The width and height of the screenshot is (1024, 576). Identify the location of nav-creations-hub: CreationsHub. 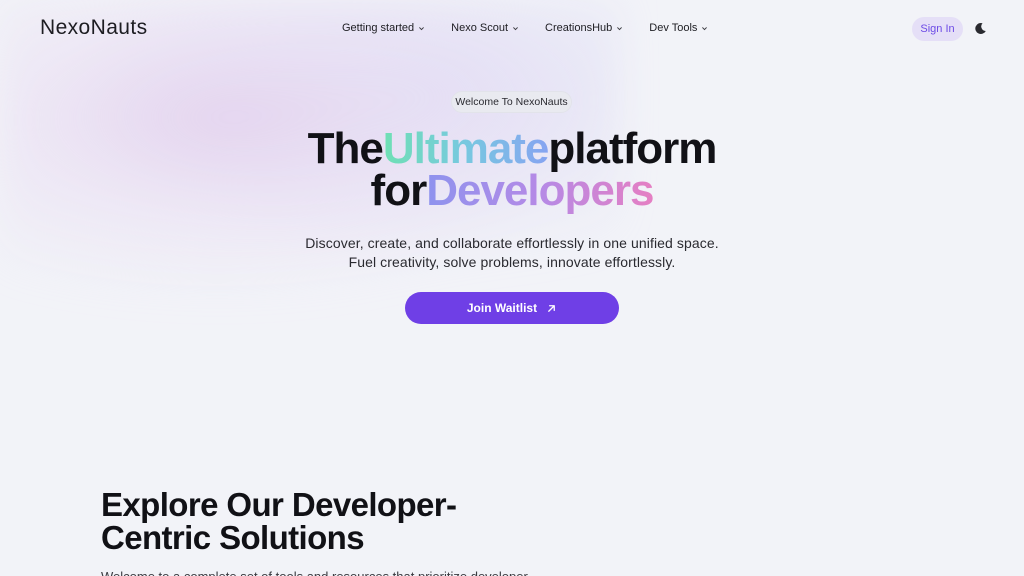
(584, 28).